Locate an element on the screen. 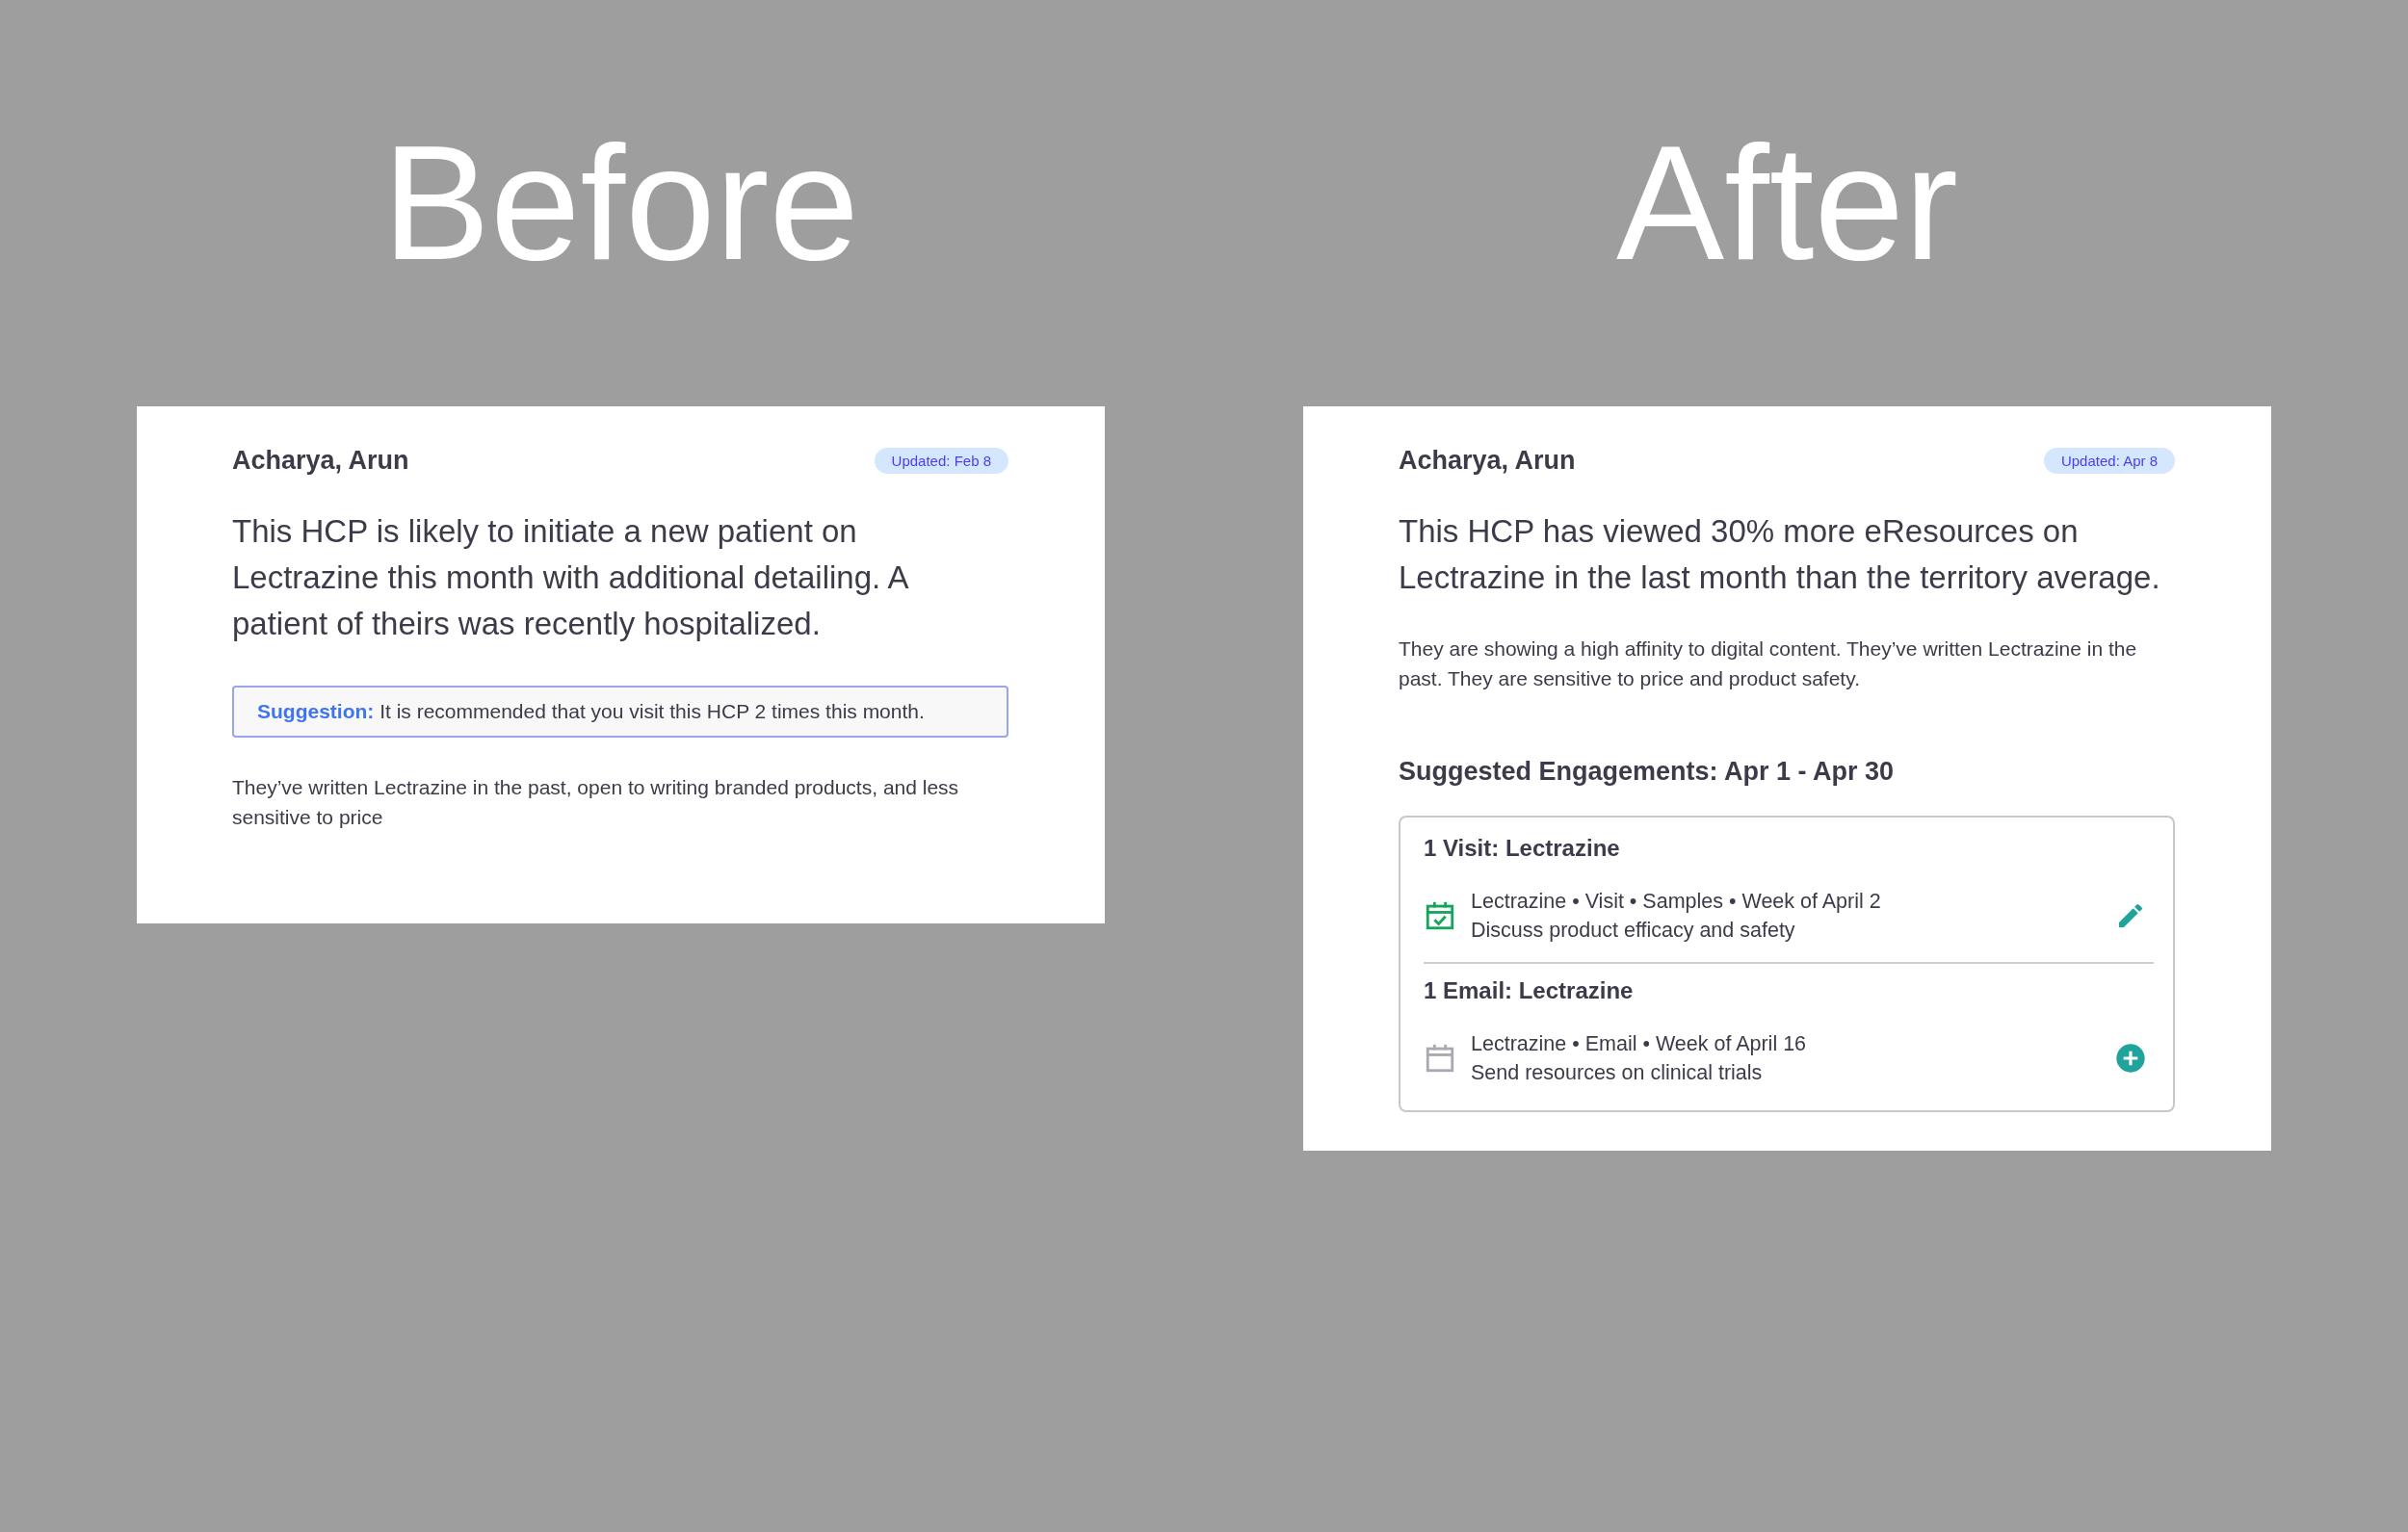  panel-heading: Before is located at coordinates (620, 203).